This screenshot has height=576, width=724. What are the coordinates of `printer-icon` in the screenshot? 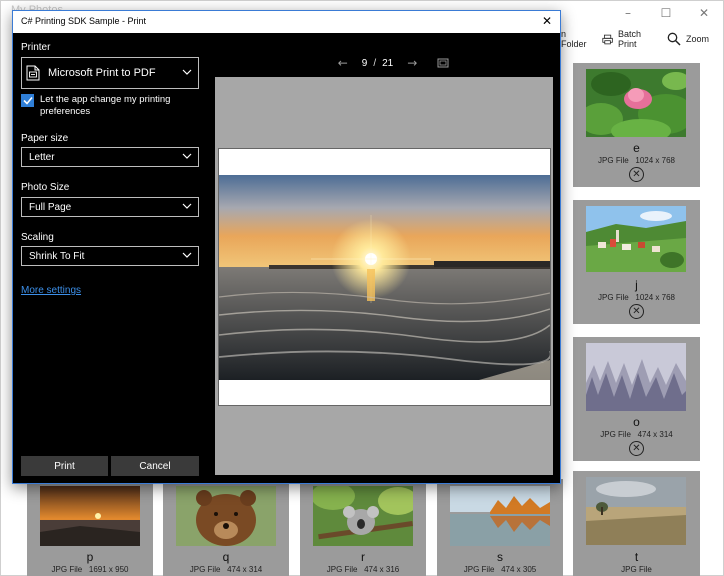 It's located at (607, 39).